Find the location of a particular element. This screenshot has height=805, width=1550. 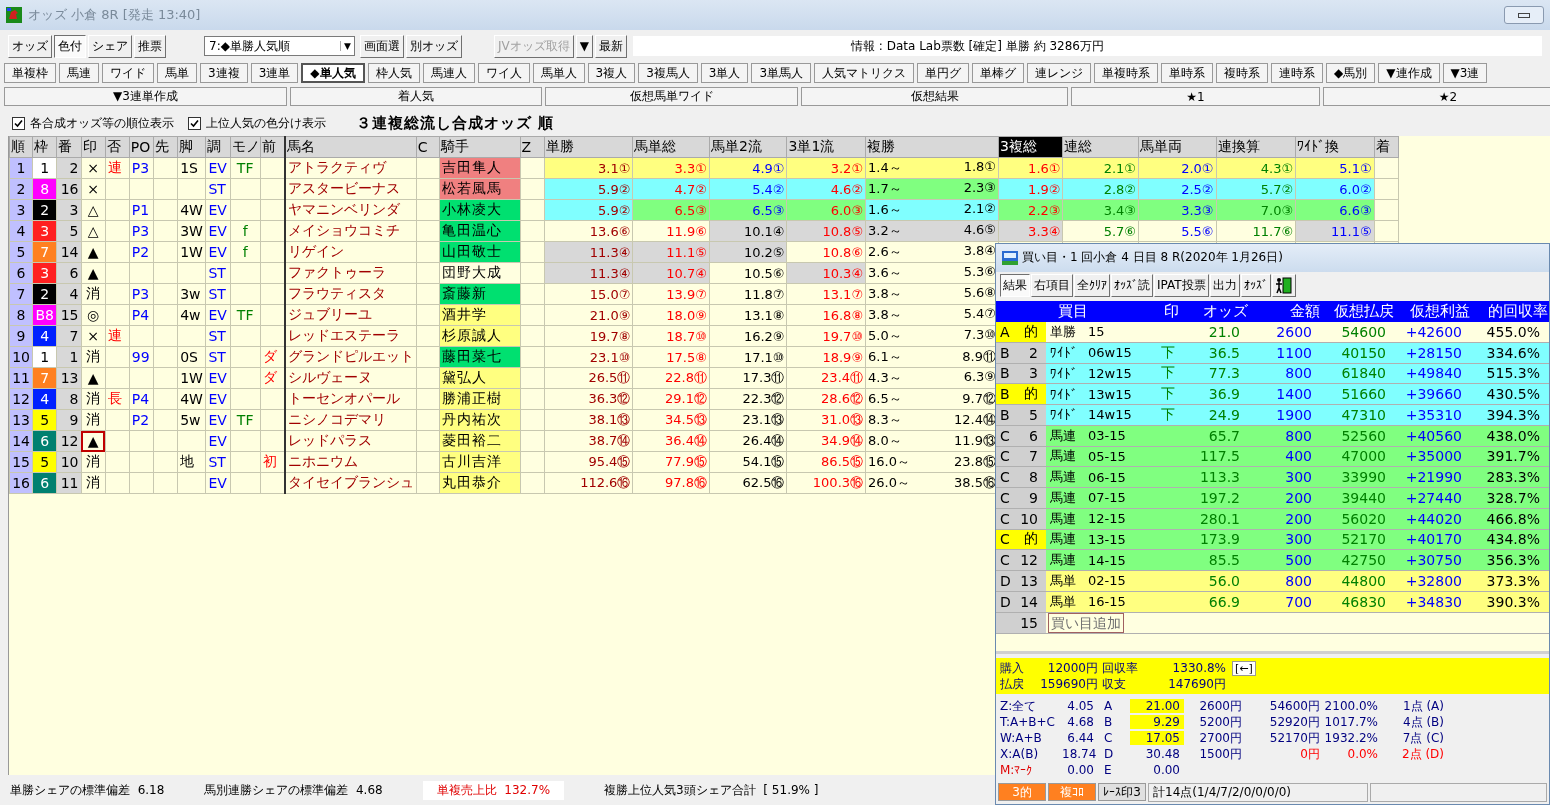

column-header: PO is located at coordinates (141, 147).